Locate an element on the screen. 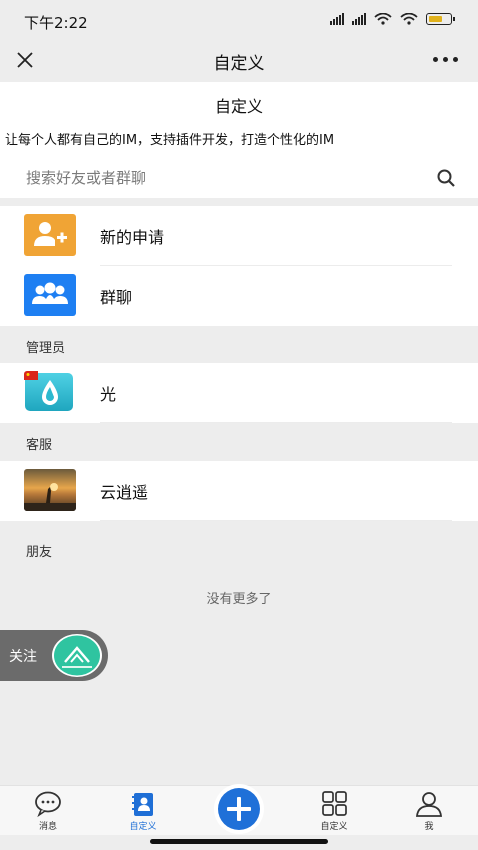 This screenshot has height=850, width=478. contacts-header: 自定义 交圈，让每个人都有自己的IM，支持插件开发，打造个性化的IM is located at coordinates (239, 140).